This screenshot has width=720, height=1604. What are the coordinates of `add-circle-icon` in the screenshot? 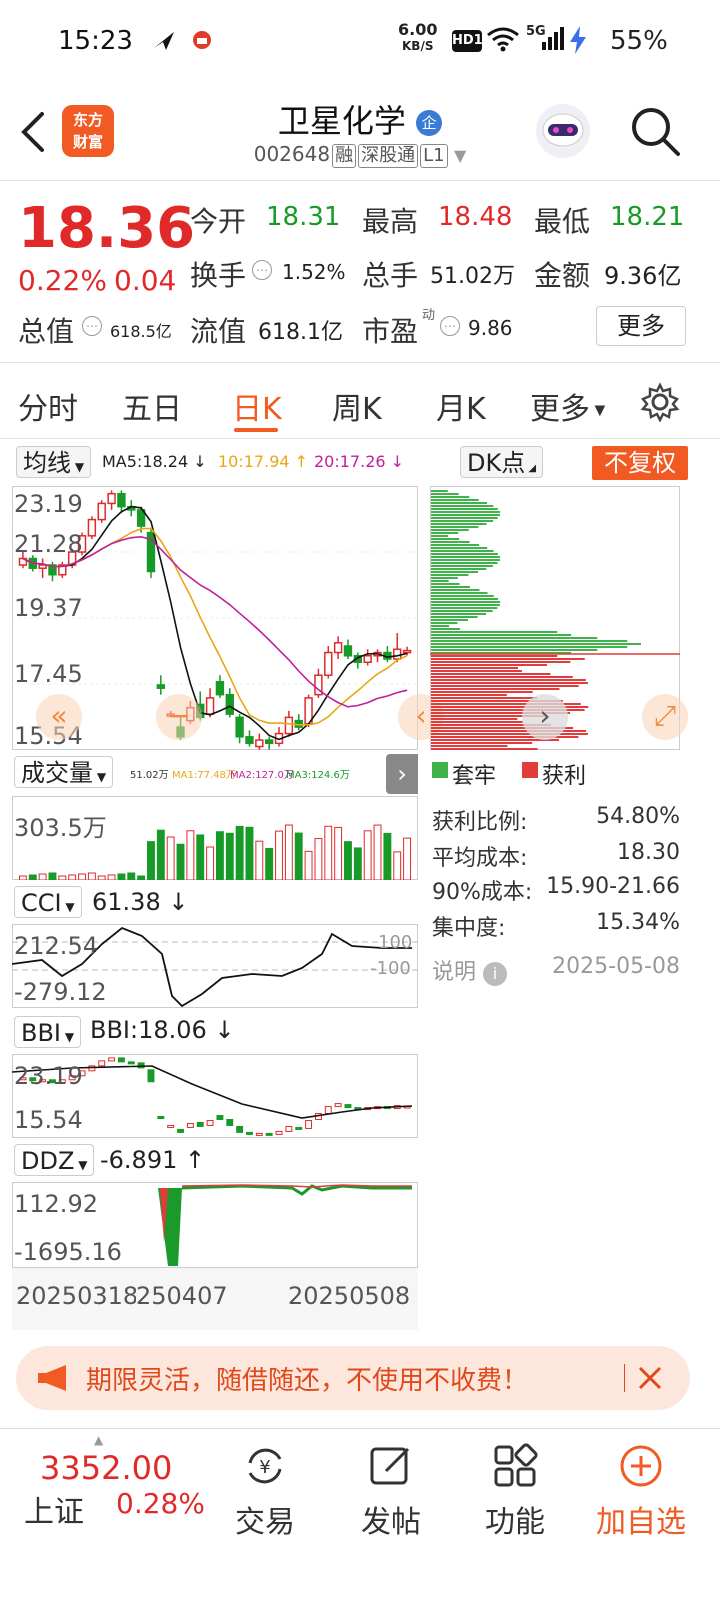 It's located at (641, 1466).